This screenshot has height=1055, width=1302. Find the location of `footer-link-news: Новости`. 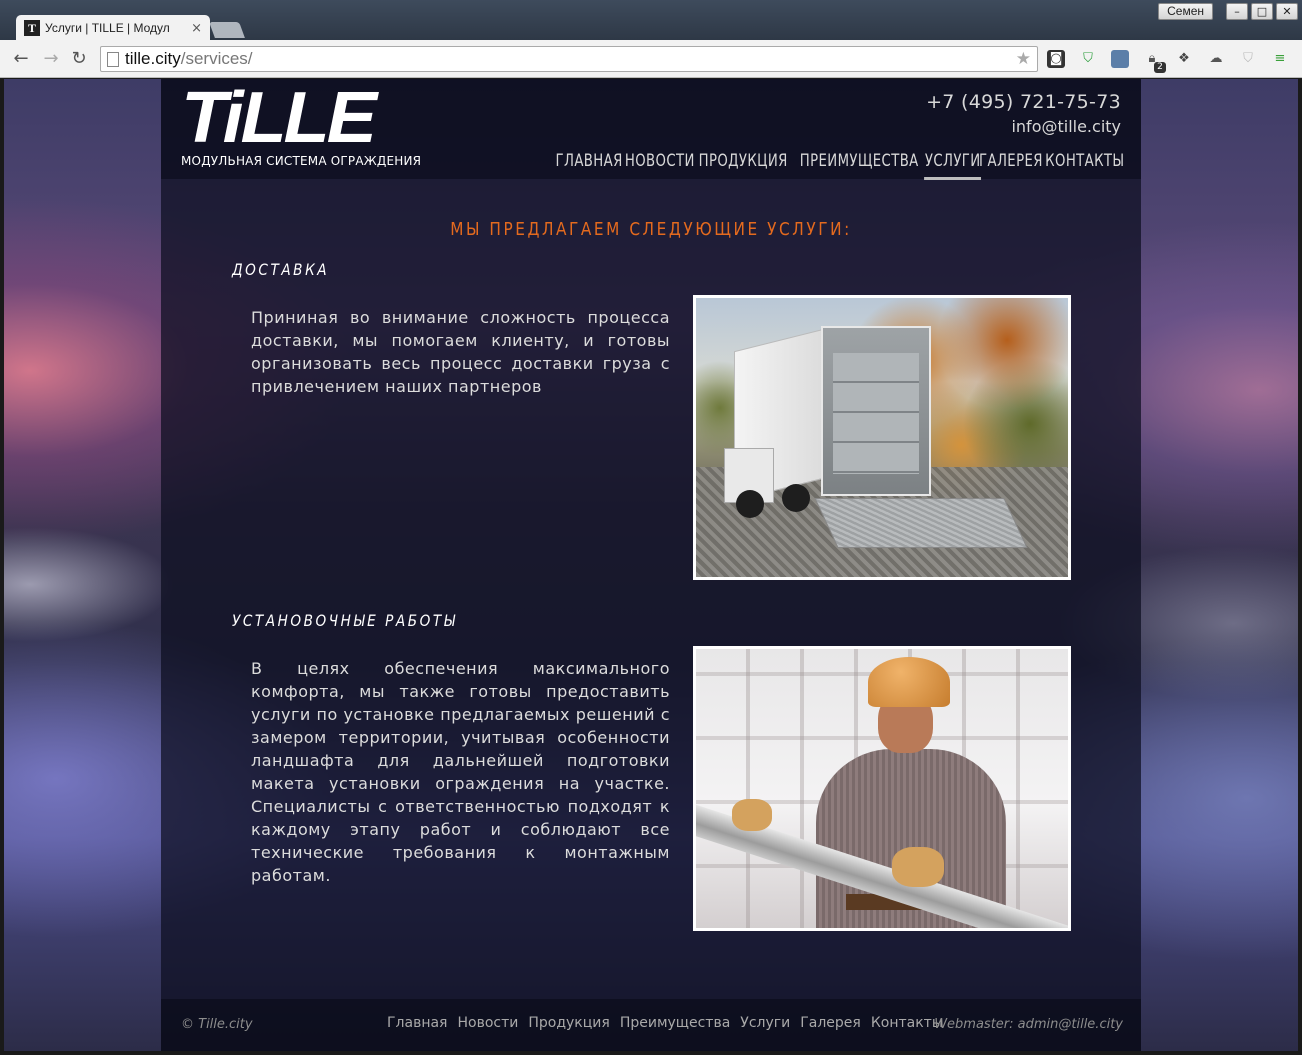

footer-link-news: Новости is located at coordinates (487, 1023).